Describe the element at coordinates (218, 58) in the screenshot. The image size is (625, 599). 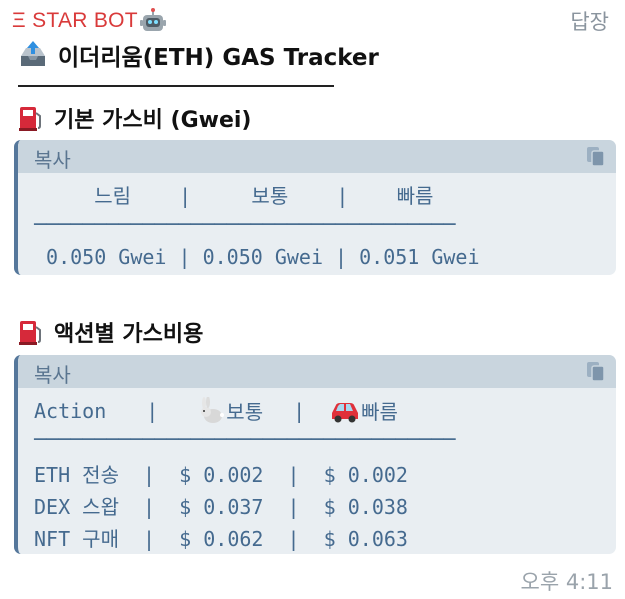
I see `page-title: 이더리움(ETH) GAS Tracker` at that location.